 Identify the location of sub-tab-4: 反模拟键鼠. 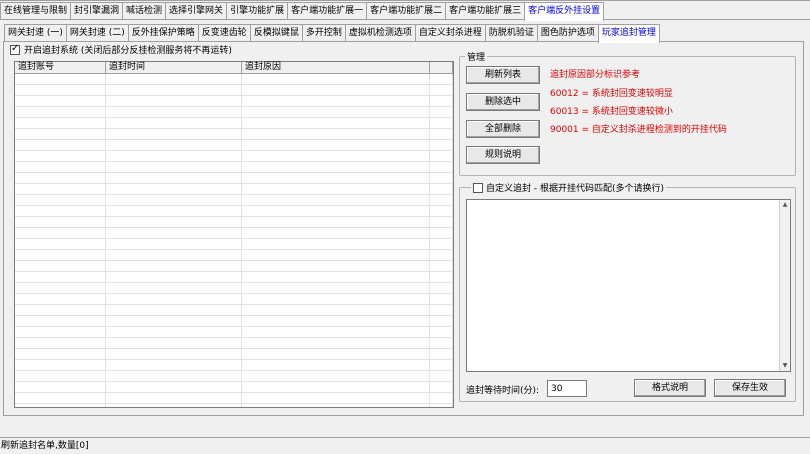
(276, 33).